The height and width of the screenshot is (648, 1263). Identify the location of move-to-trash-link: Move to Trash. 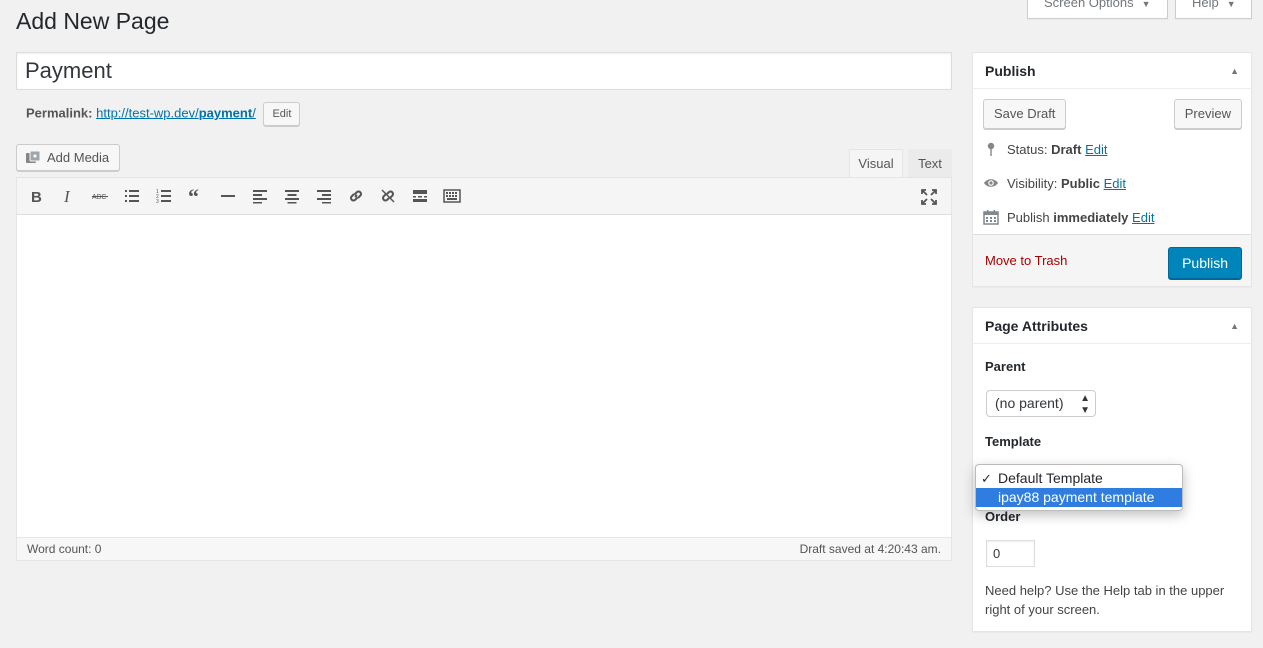
(1026, 260).